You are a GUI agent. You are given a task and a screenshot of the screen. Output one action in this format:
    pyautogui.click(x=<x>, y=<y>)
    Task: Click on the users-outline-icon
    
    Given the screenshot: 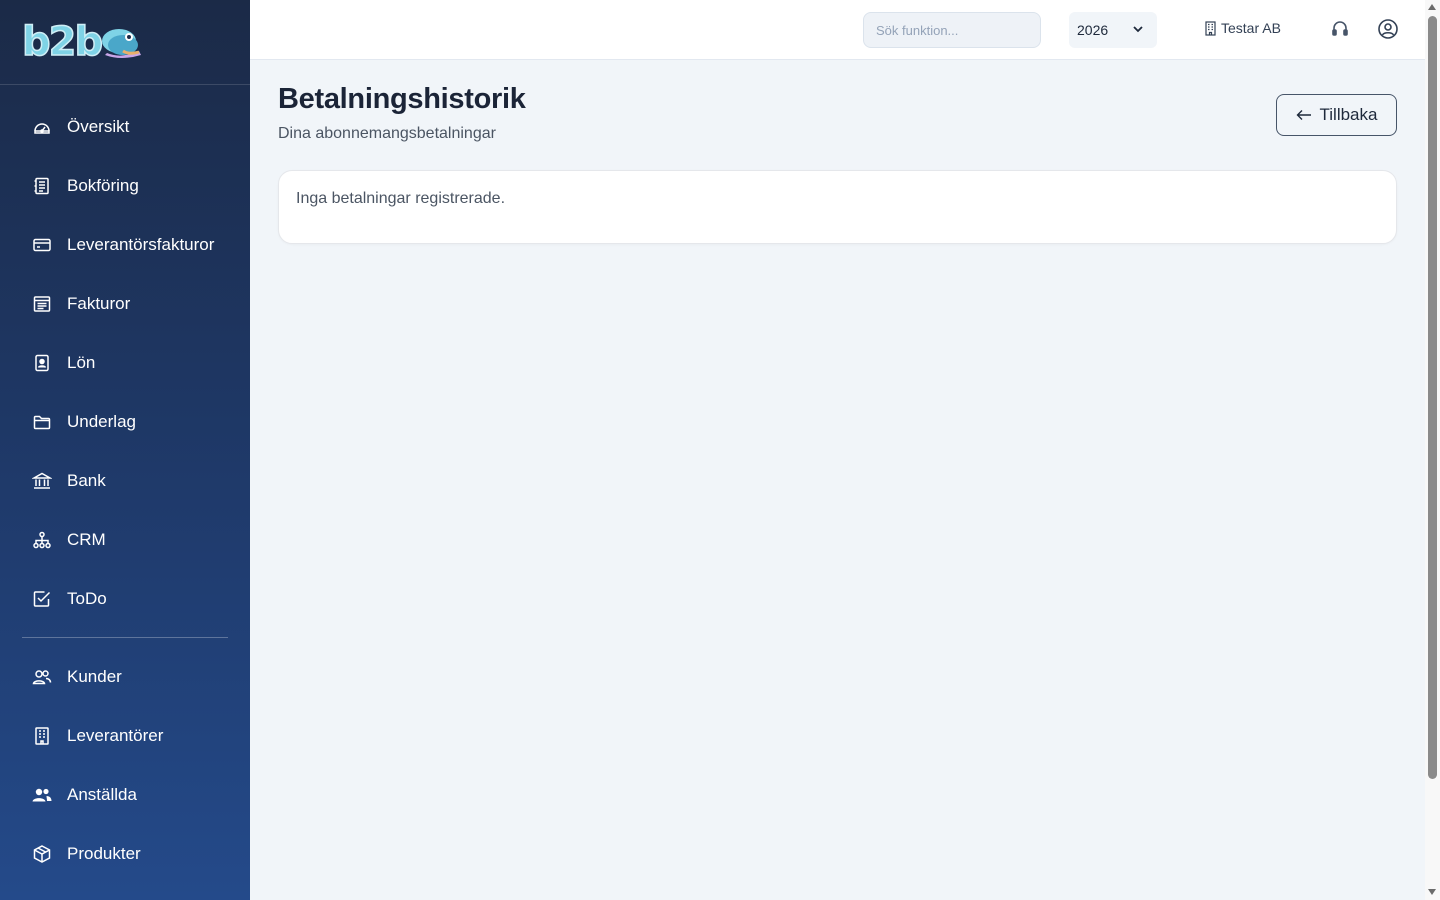 What is the action you would take?
    pyautogui.click(x=42, y=677)
    